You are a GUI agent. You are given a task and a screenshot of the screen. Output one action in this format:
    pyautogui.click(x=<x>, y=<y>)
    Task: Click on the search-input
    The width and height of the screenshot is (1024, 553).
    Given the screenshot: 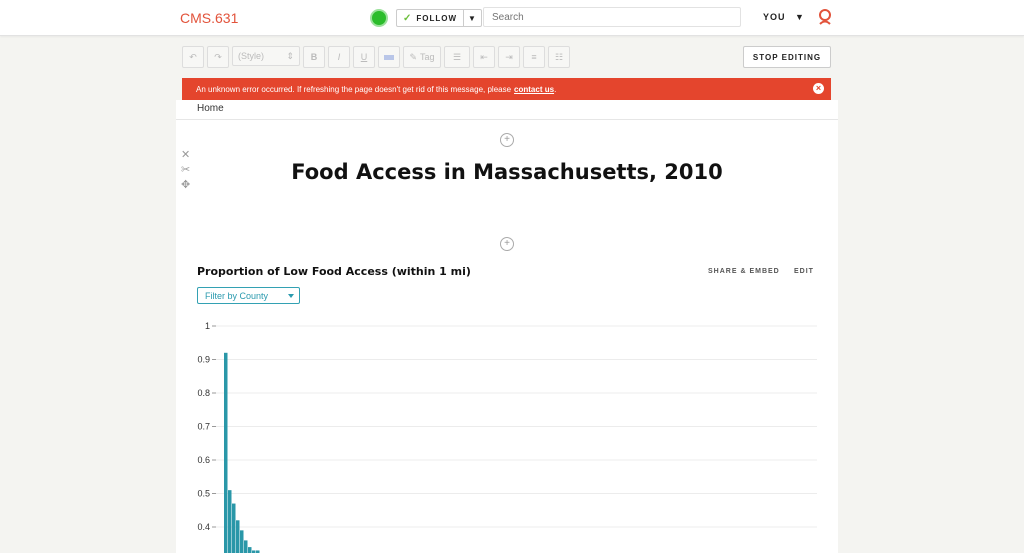 What is the action you would take?
    pyautogui.click(x=612, y=17)
    